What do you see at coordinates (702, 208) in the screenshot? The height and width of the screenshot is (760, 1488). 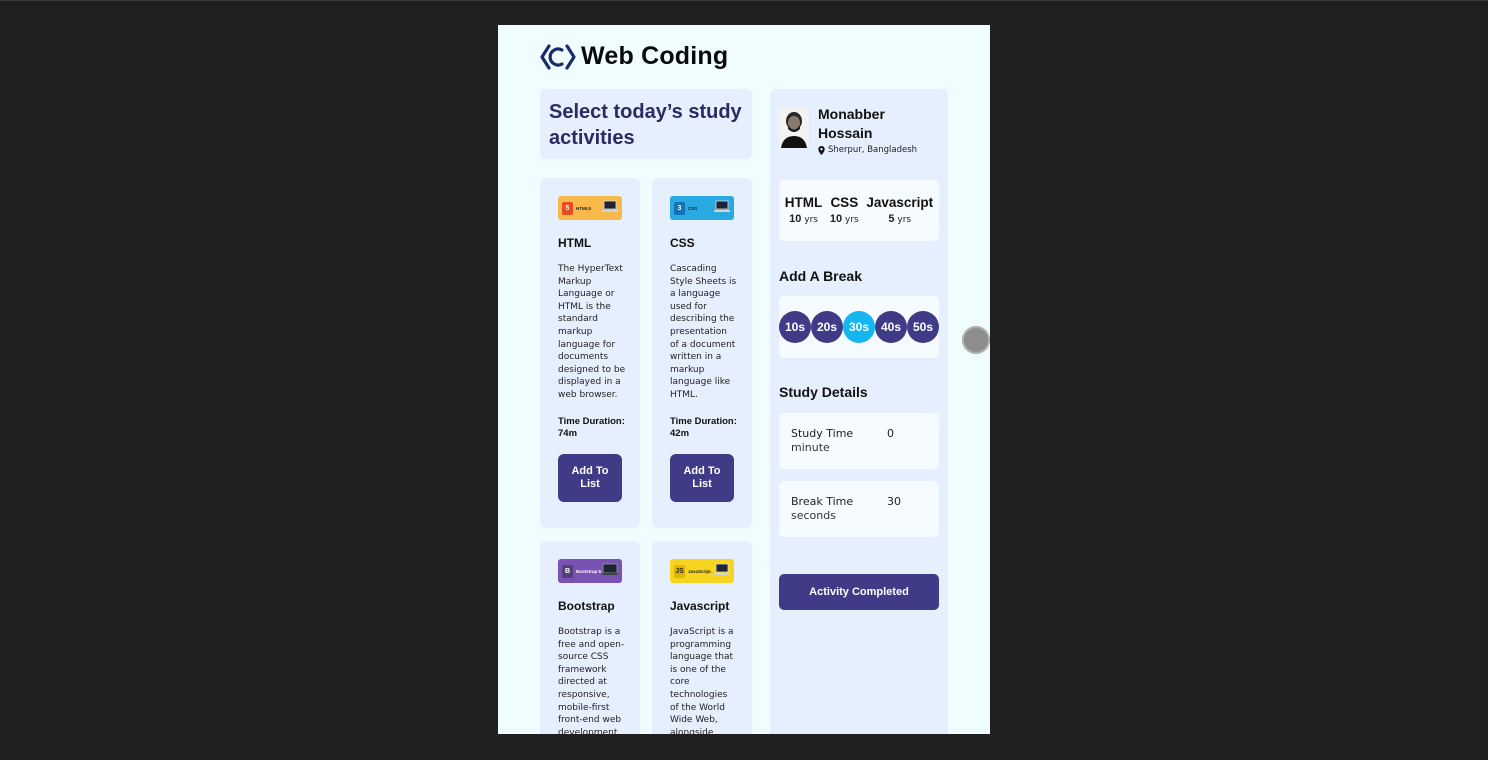 I see `card-thumbnail: 3 CSS` at bounding box center [702, 208].